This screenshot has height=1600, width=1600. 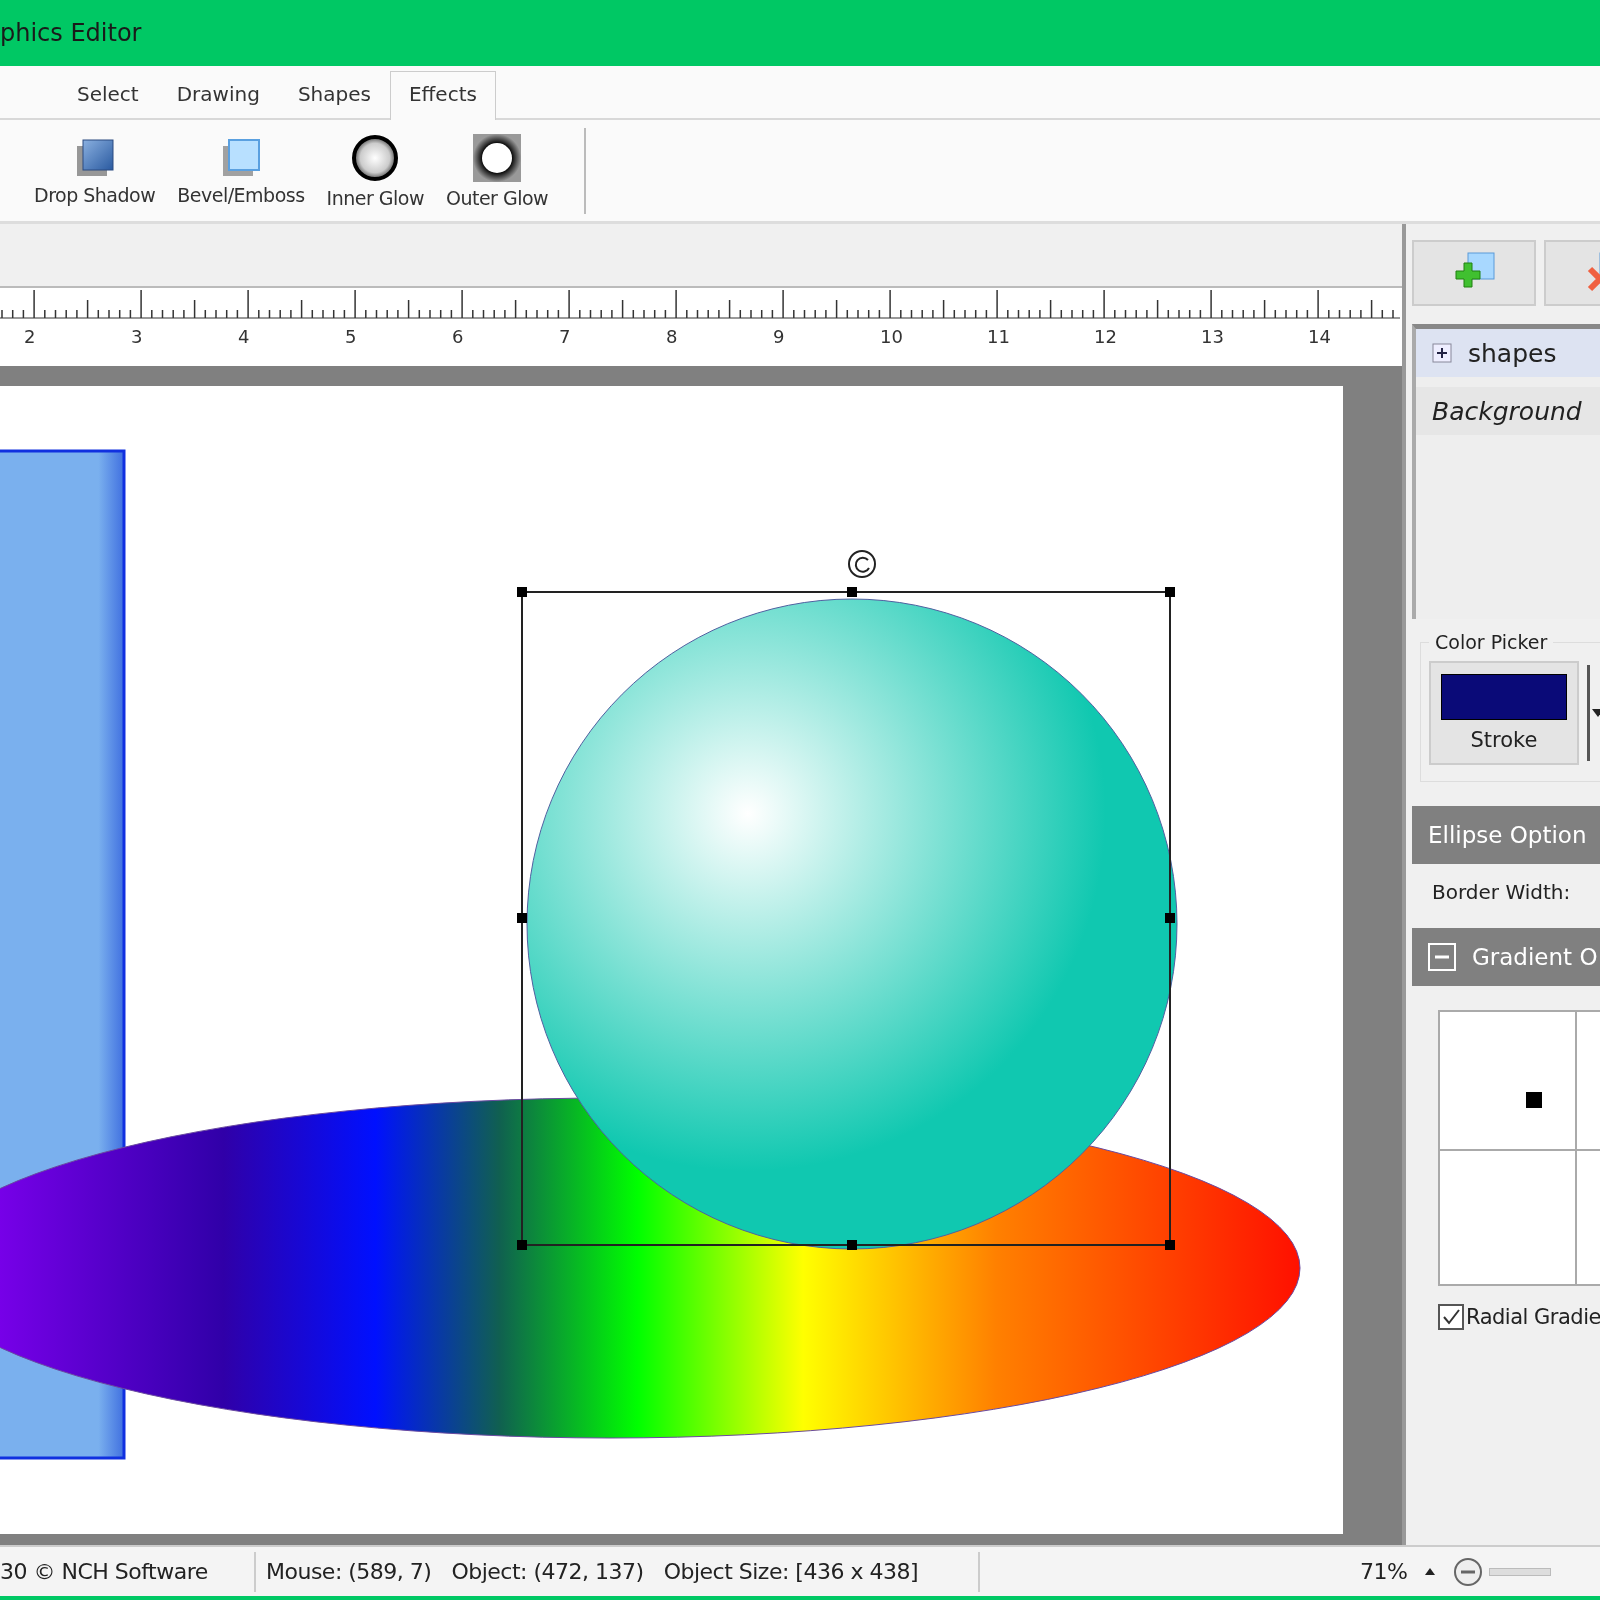 What do you see at coordinates (1442, 957) in the screenshot?
I see `collapse-icon` at bounding box center [1442, 957].